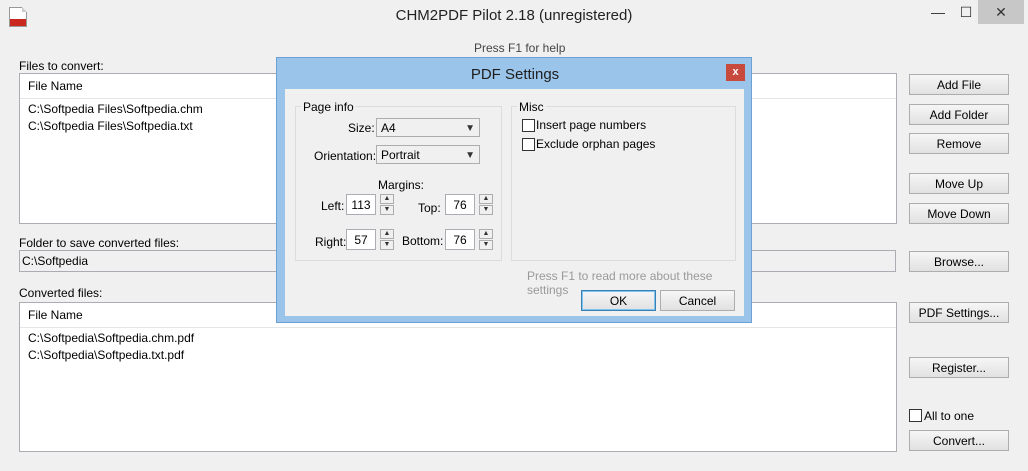  What do you see at coordinates (949, 416) in the screenshot?
I see `all-to-one-label: All to one` at bounding box center [949, 416].